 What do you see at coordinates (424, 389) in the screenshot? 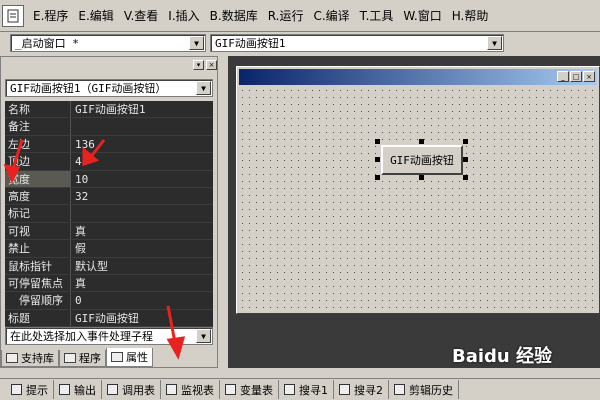
I see `tab-clip-history: 剪辑历史` at bounding box center [424, 389].